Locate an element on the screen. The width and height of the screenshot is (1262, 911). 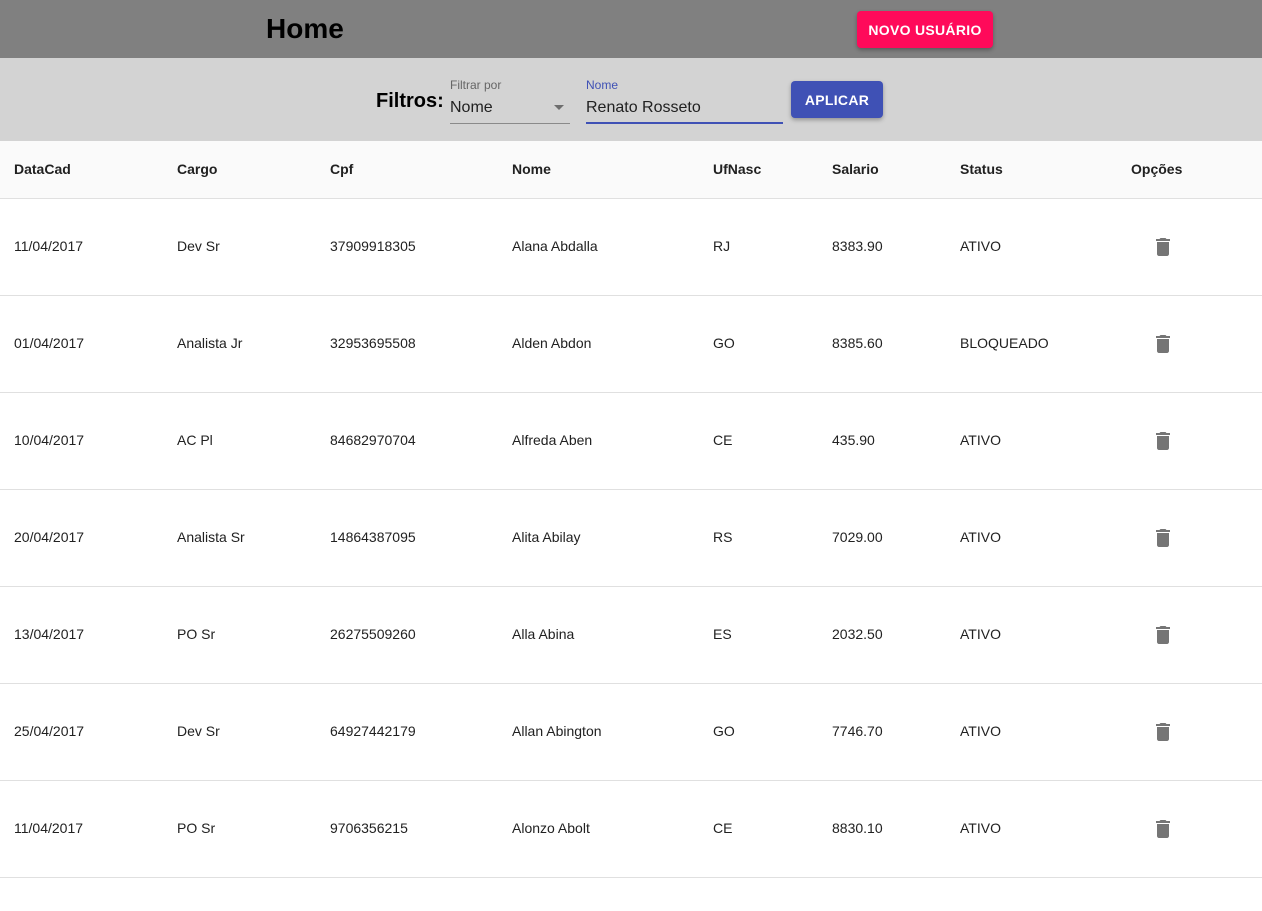
cell-nome: Alden Abdon is located at coordinates (552, 343).